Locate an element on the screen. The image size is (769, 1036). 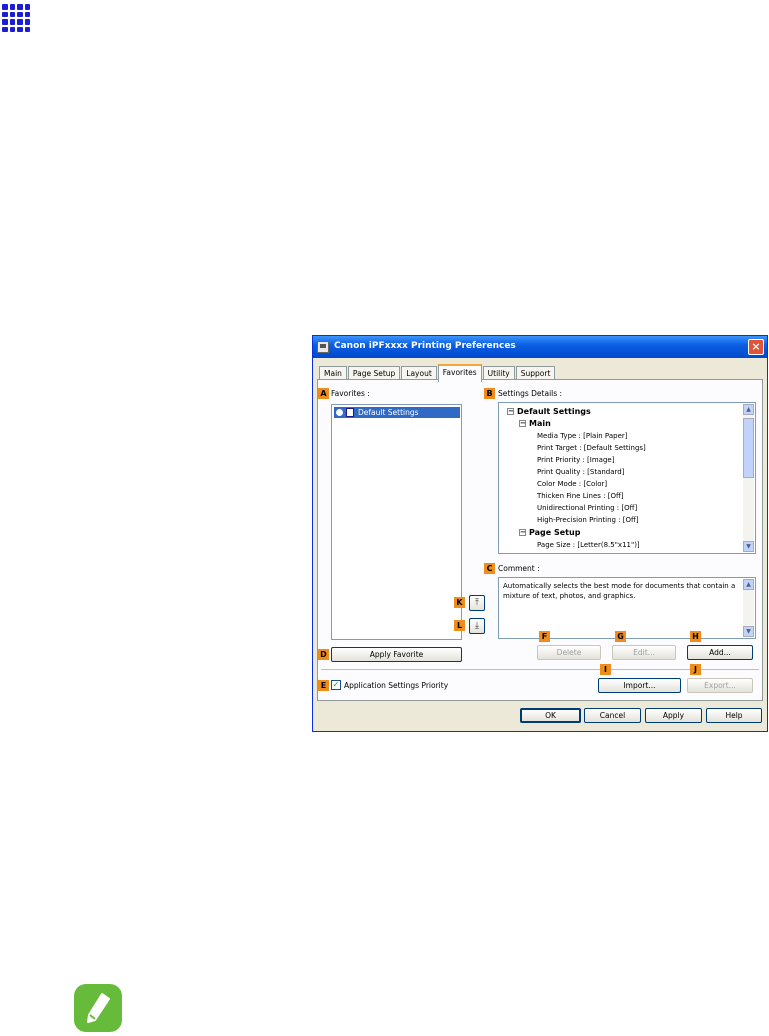
settings-details-label: Settings Details : is located at coordinates (530, 393).